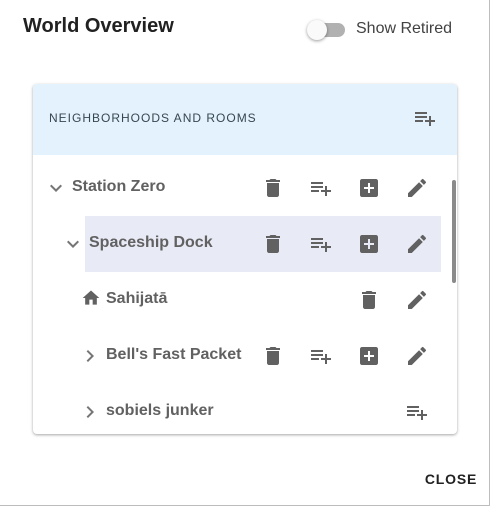 The width and height of the screenshot is (490, 506). Describe the element at coordinates (119, 186) in the screenshot. I see `tree-row-label: Station Zero` at that location.